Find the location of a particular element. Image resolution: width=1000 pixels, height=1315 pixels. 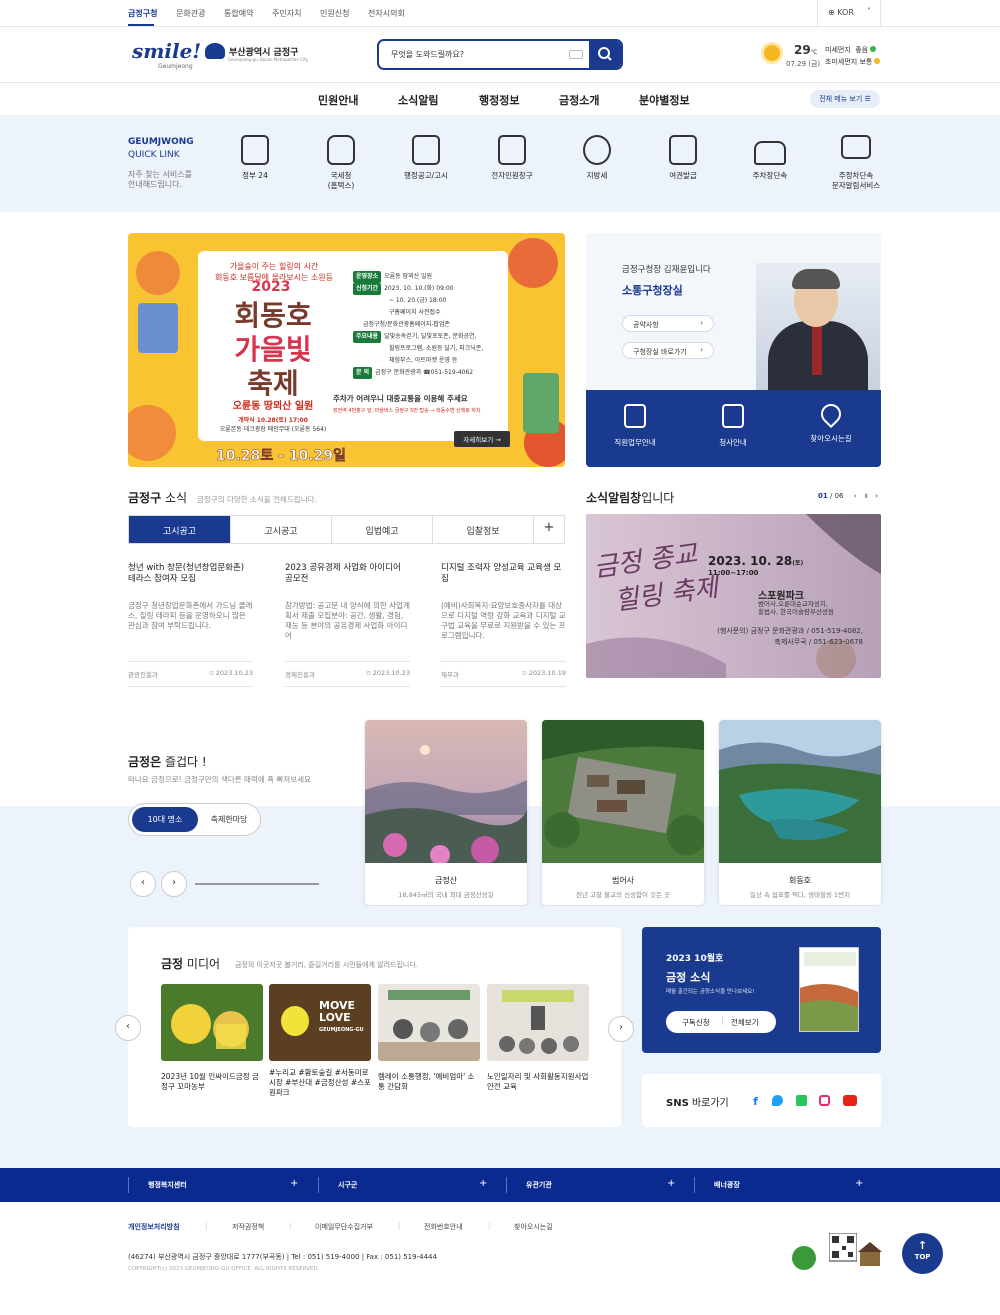

attraction-card: 범어사 천년 고찰 불교의 신성함이 깃든 곳 is located at coordinates (623, 812).